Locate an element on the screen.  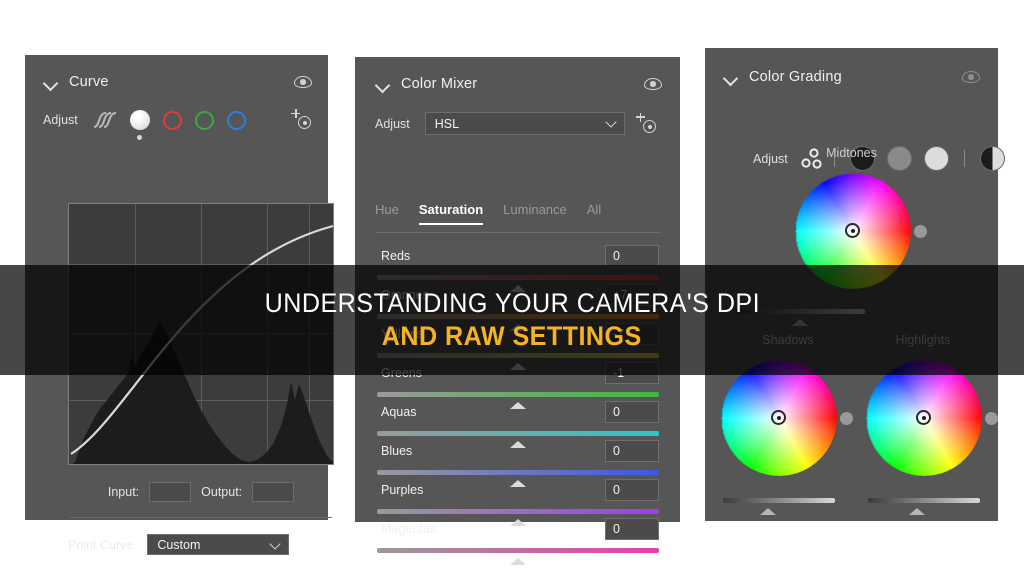
color-grading-panel-header: Color Grading is located at coordinates (851, 77).